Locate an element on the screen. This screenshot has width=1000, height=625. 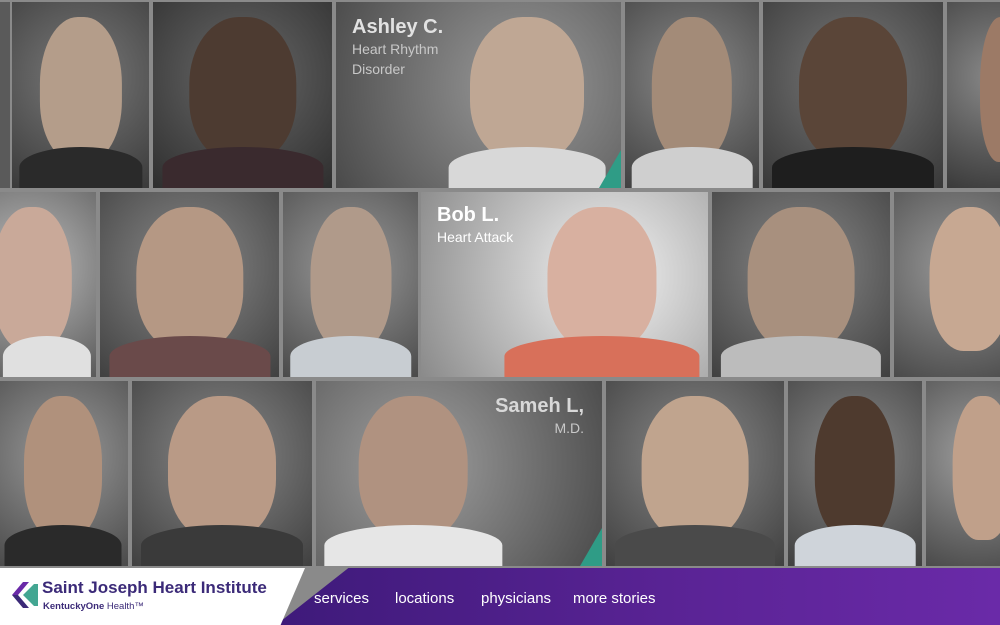
story-tile-ashley: Ashley C. Heart Rhythm Disorder is located at coordinates (478, 95).